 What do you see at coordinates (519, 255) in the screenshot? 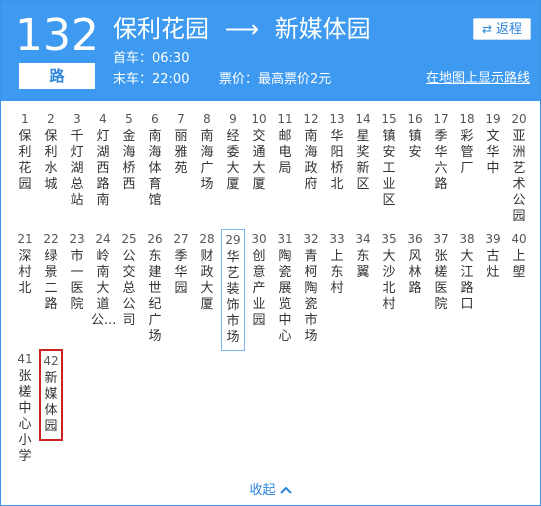
I see `stop-item: 40 上塱` at bounding box center [519, 255].